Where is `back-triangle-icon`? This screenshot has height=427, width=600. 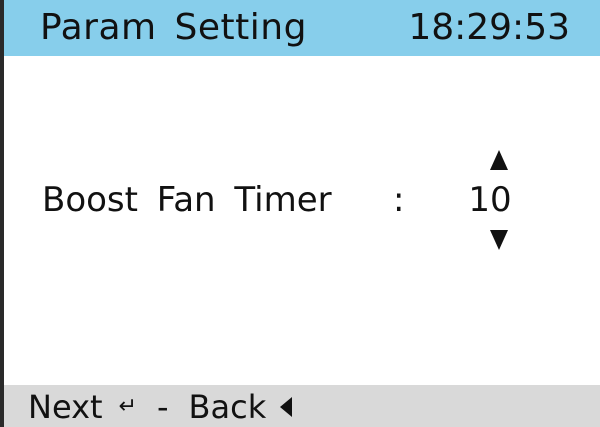
back-triangle-icon is located at coordinates (286, 407).